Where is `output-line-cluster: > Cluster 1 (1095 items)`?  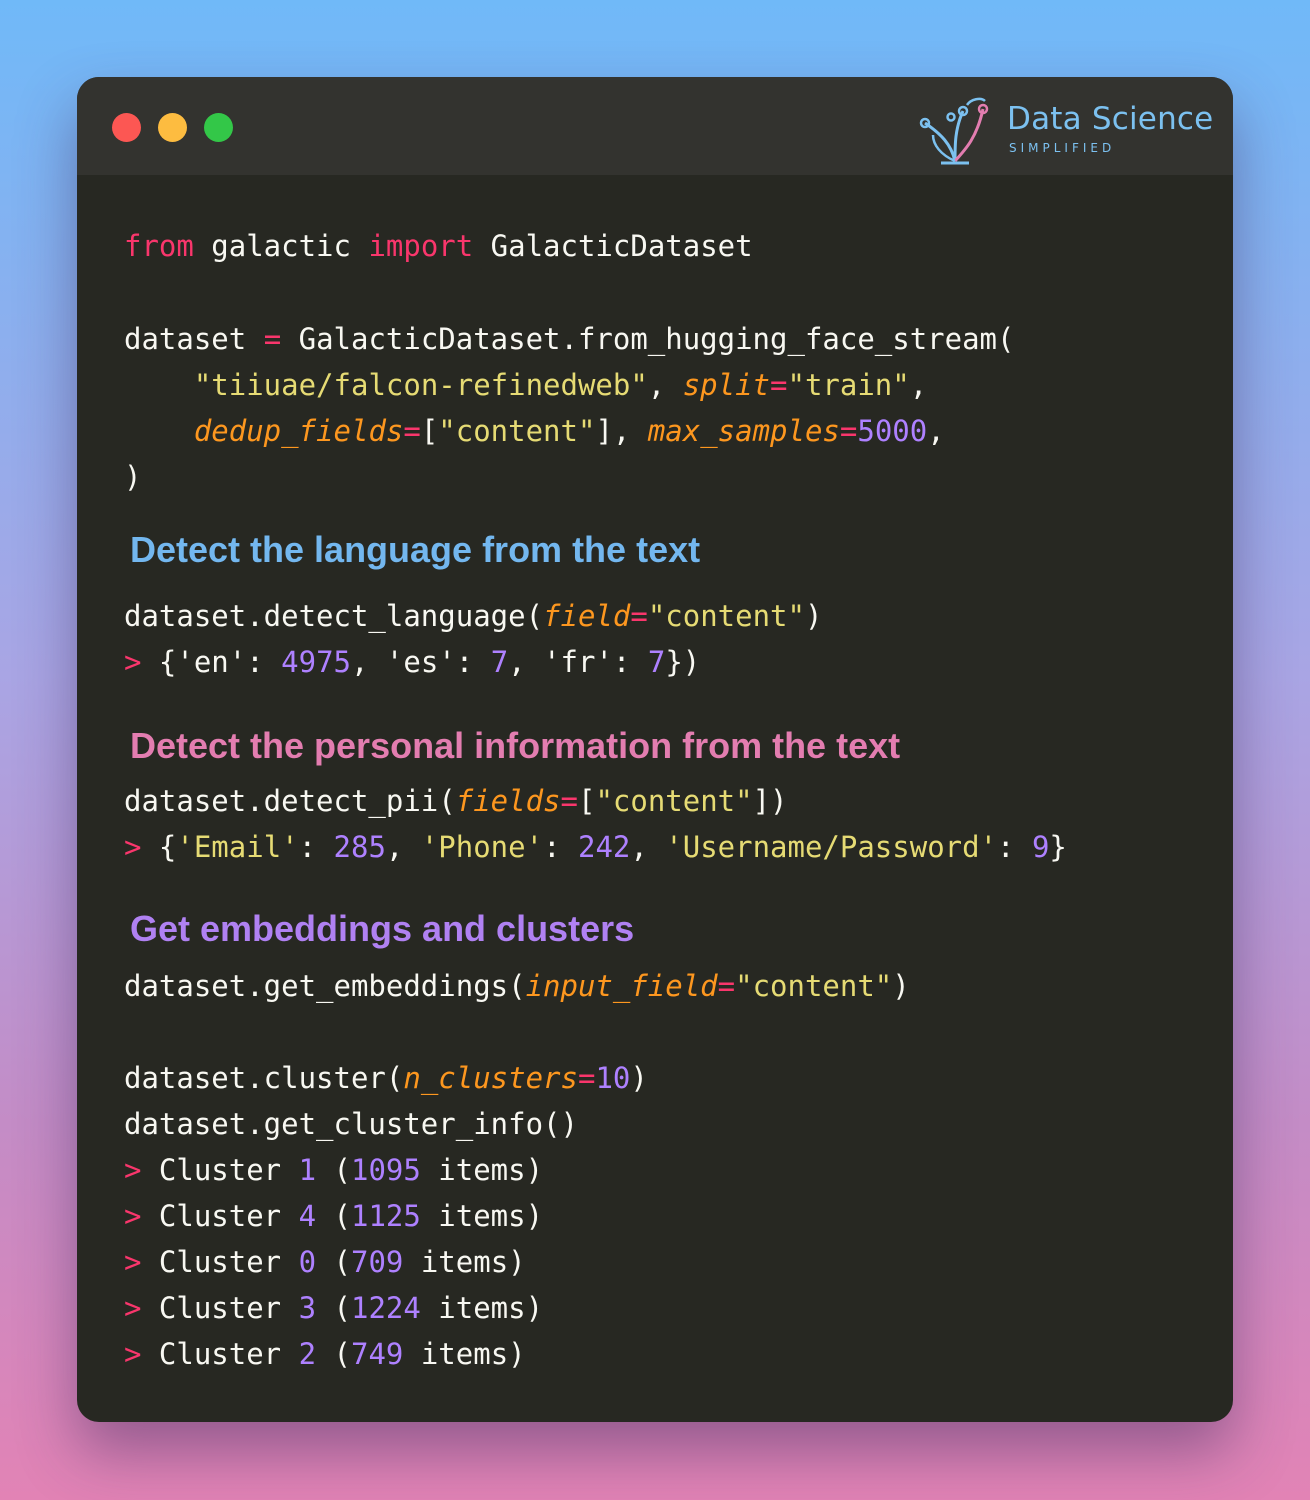 output-line-cluster: > Cluster 1 (1095 items) is located at coordinates (333, 1170).